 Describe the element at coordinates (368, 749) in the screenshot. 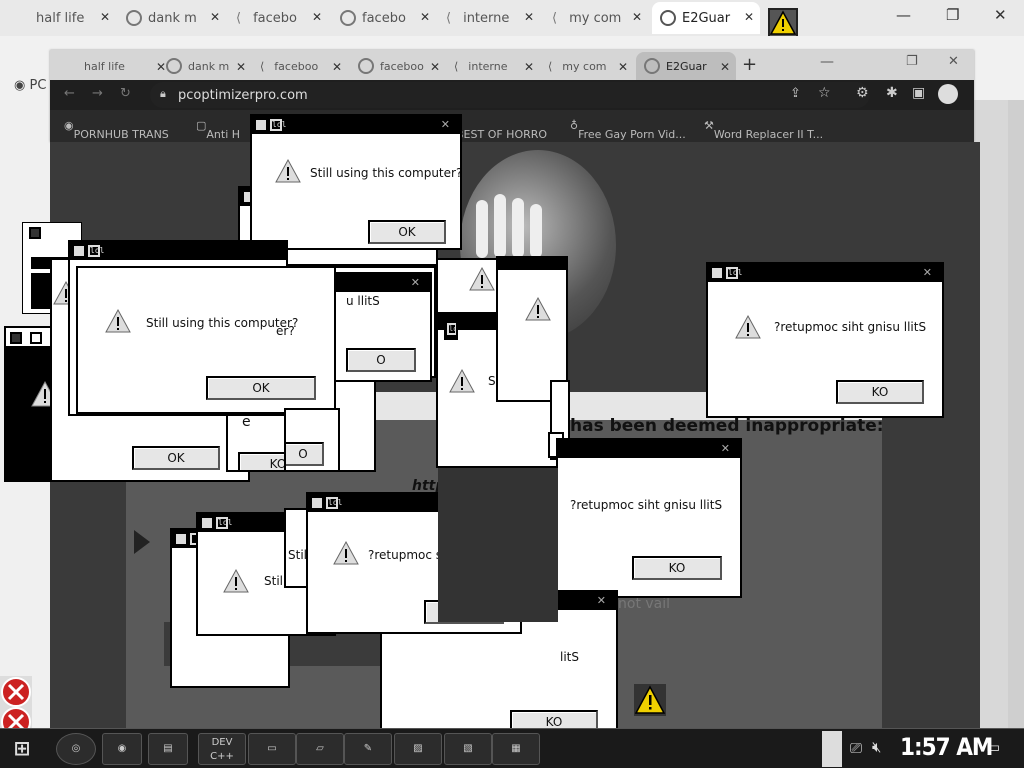

I see `taskbar-paint: ✎` at that location.